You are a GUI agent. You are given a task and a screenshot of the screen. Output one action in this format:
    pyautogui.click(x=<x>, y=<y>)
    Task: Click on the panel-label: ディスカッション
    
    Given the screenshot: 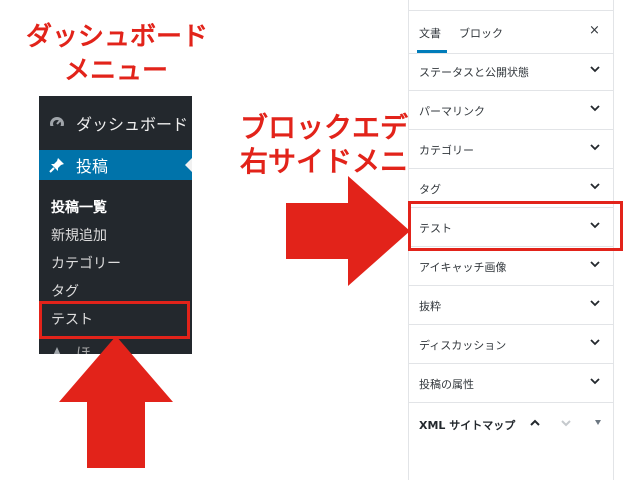 What is the action you would take?
    pyautogui.click(x=463, y=345)
    